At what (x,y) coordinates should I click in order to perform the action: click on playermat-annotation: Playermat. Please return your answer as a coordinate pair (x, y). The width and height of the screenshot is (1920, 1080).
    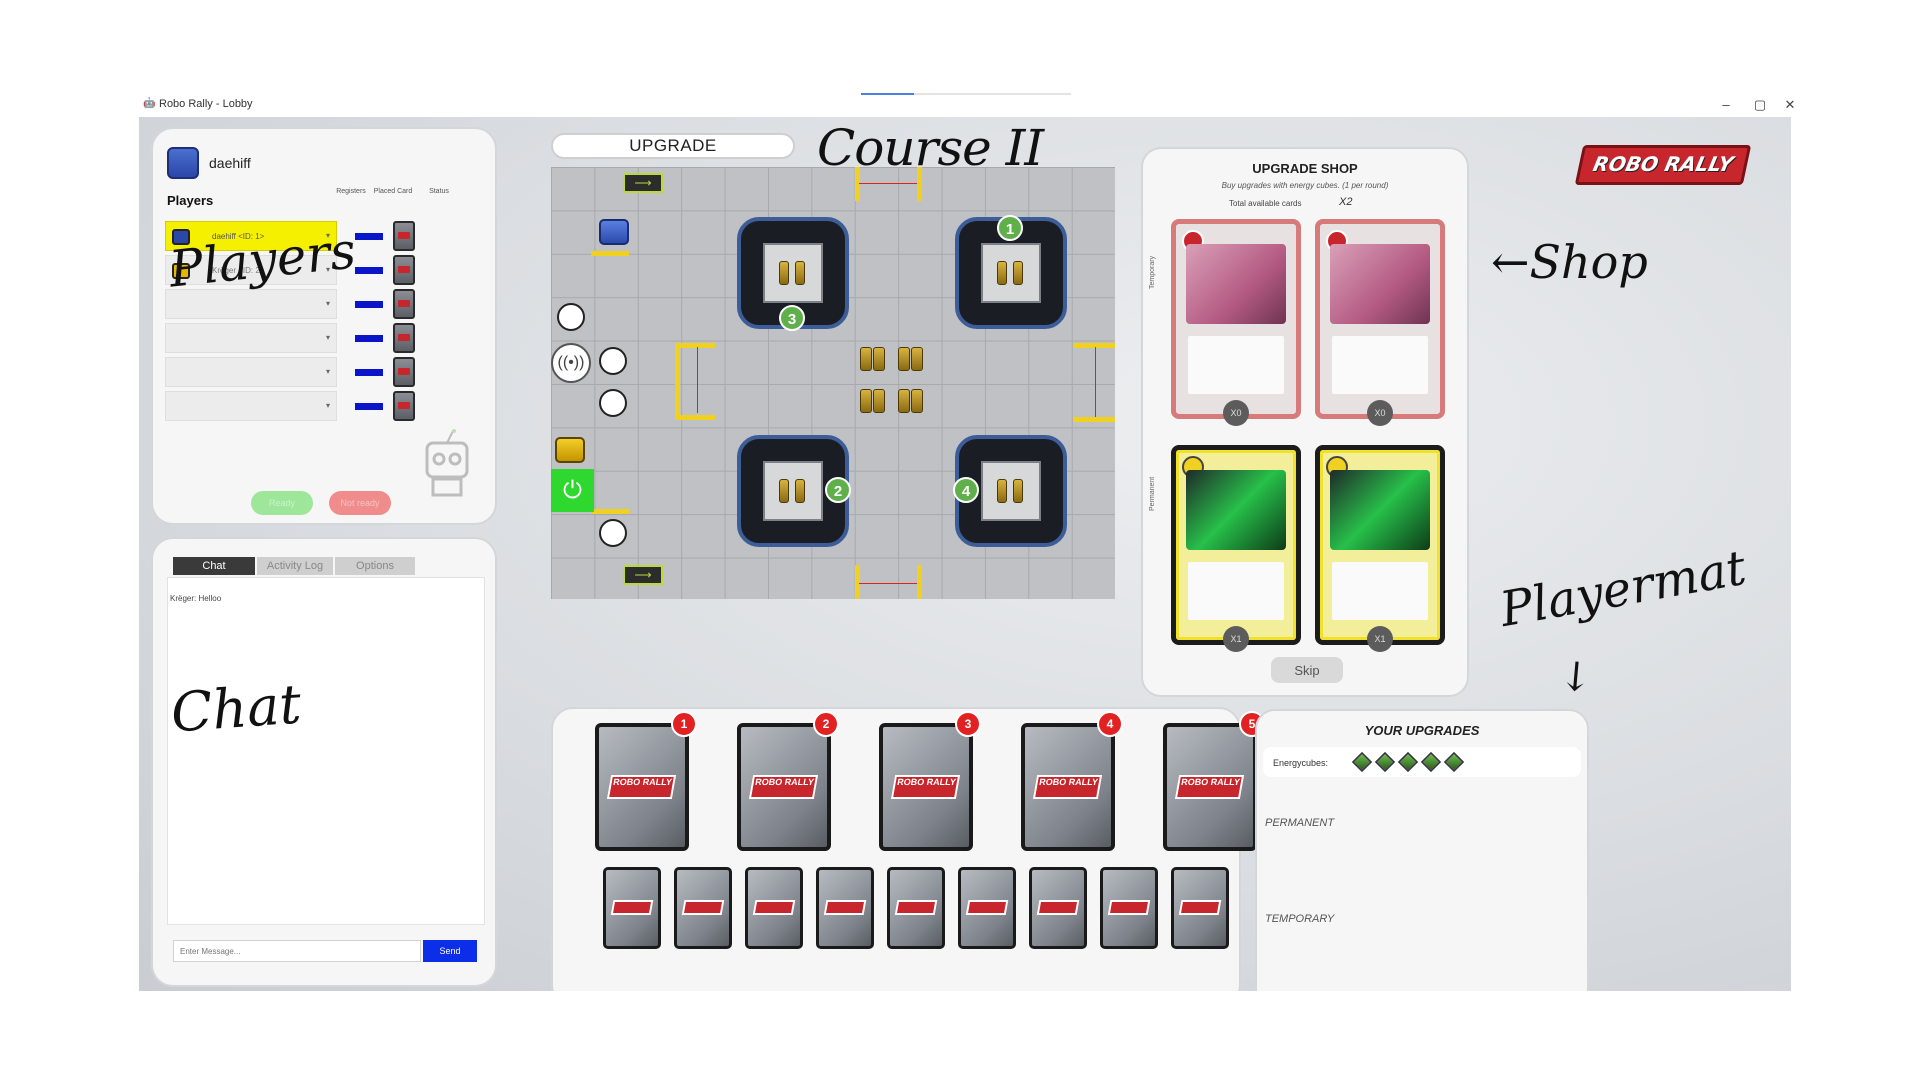
    Looking at the image, I should click on (1623, 589).